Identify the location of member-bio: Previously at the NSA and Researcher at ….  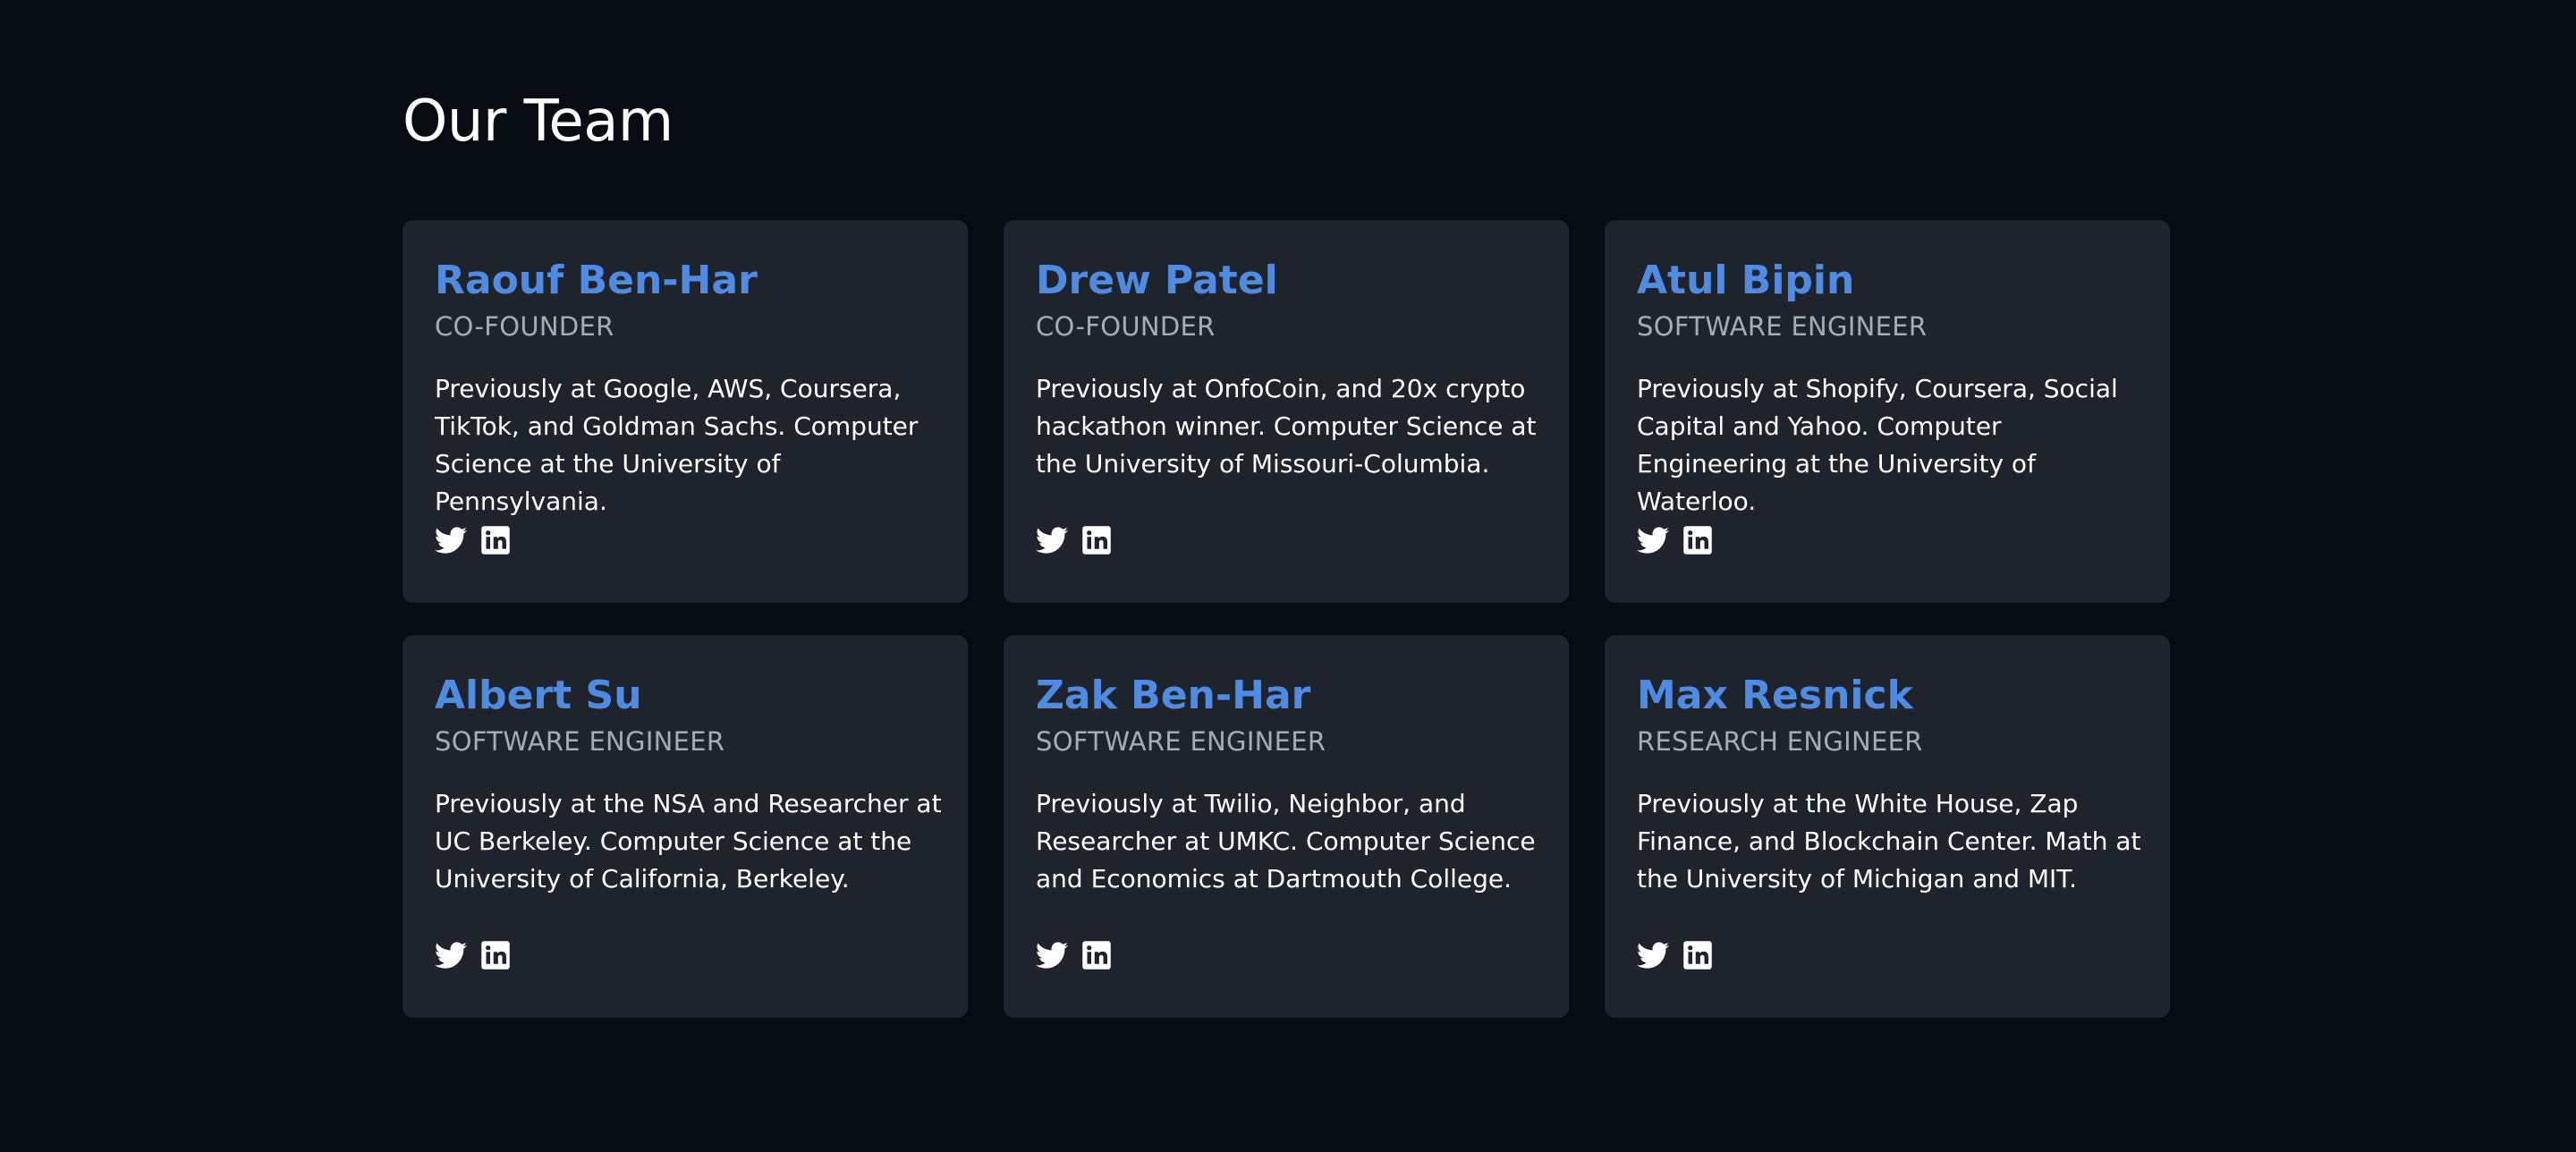
(688, 841).